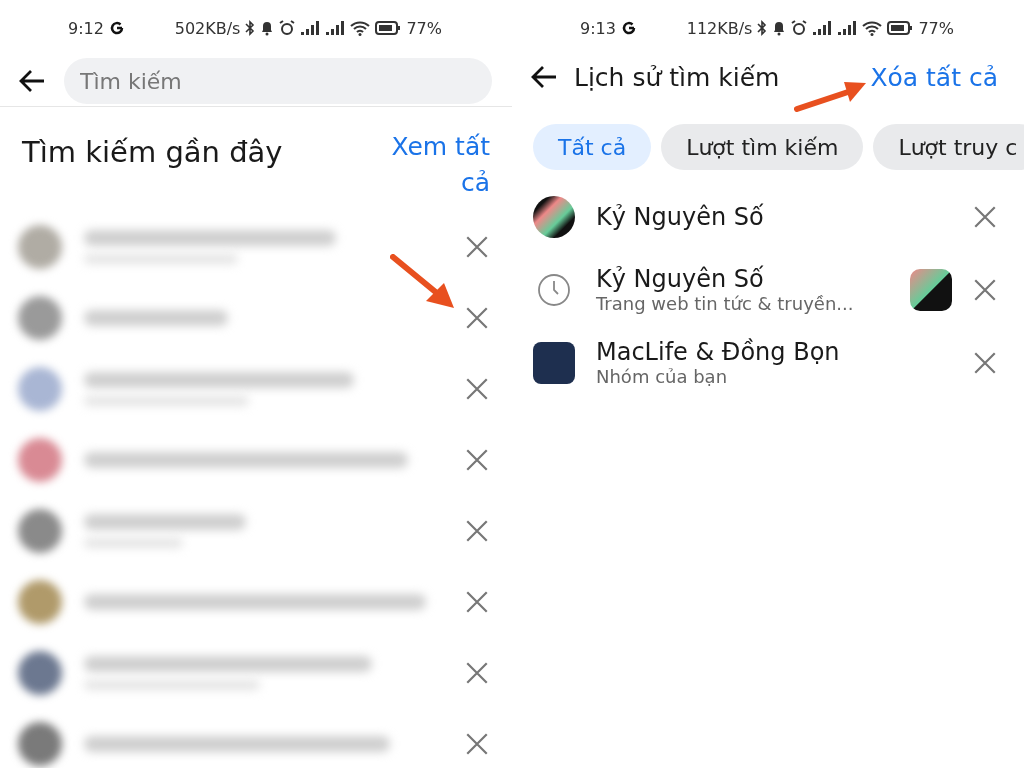 The width and height of the screenshot is (1024, 768). Describe the element at coordinates (278, 81) in the screenshot. I see `search-field: Tìm kiếm` at that location.